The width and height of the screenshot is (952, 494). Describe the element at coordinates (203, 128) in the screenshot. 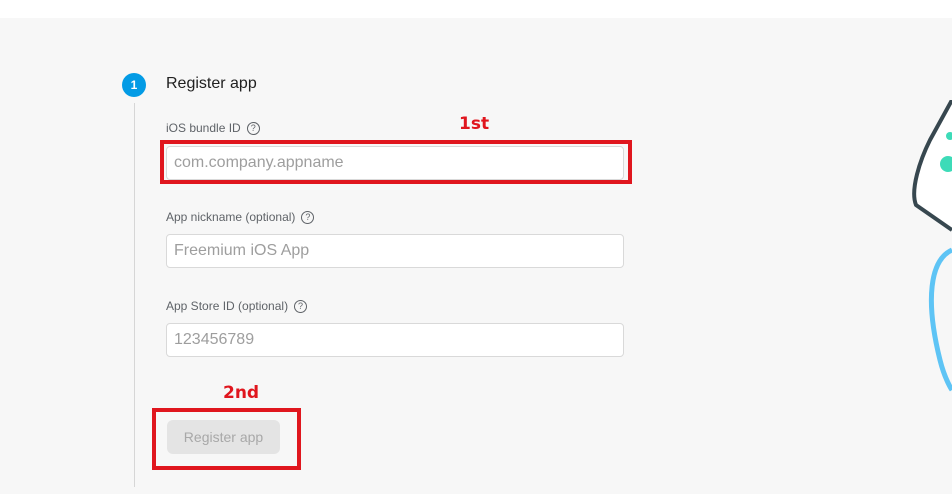

I see `bundle-id-label-text: iOS bundle ID` at that location.